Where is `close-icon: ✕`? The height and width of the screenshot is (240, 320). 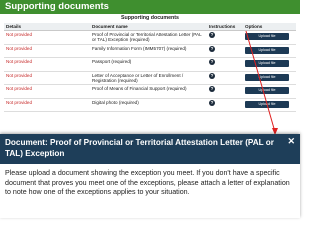
close-icon: ✕ is located at coordinates (291, 141).